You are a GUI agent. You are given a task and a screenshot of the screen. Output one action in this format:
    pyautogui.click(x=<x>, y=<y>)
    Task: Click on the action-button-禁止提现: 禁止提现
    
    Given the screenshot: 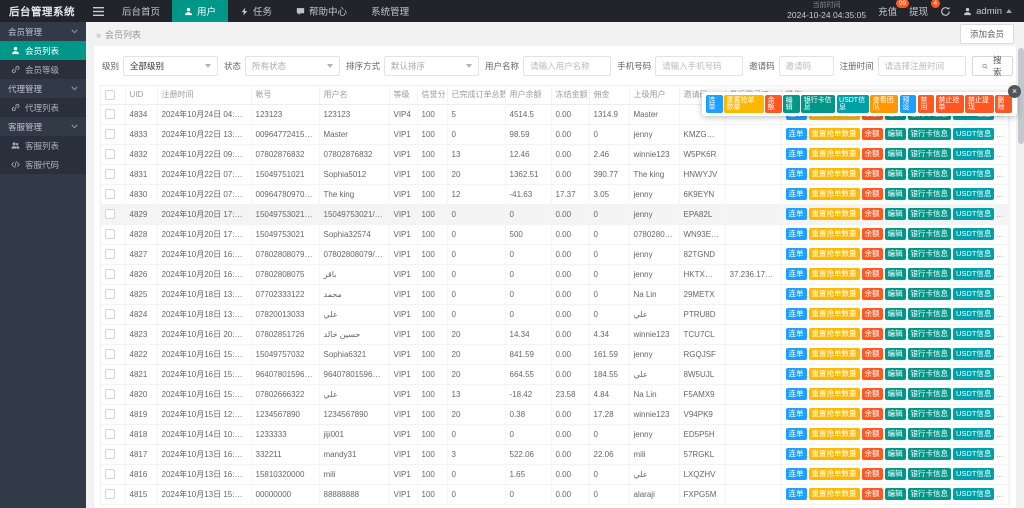 What is the action you would take?
    pyautogui.click(x=979, y=104)
    